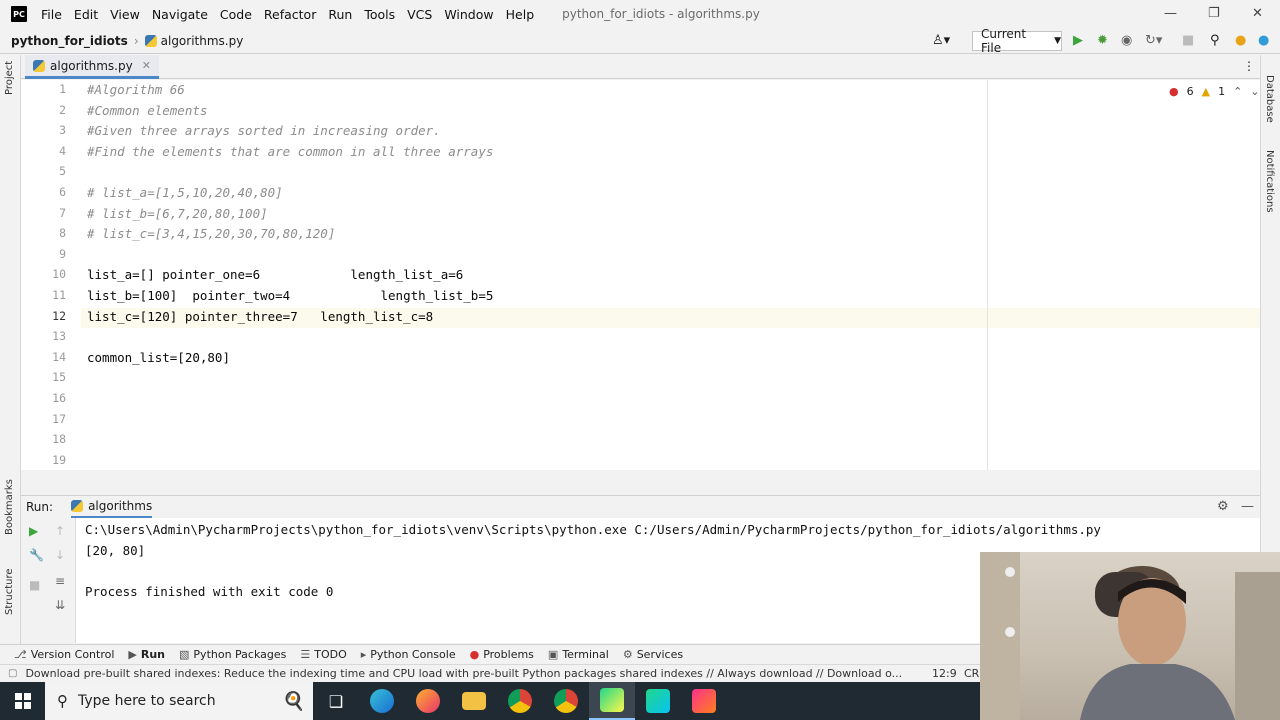 This screenshot has width=1280, height=720. Describe the element at coordinates (658, 701) in the screenshot. I see `pycharm-edu-app-icon` at that location.